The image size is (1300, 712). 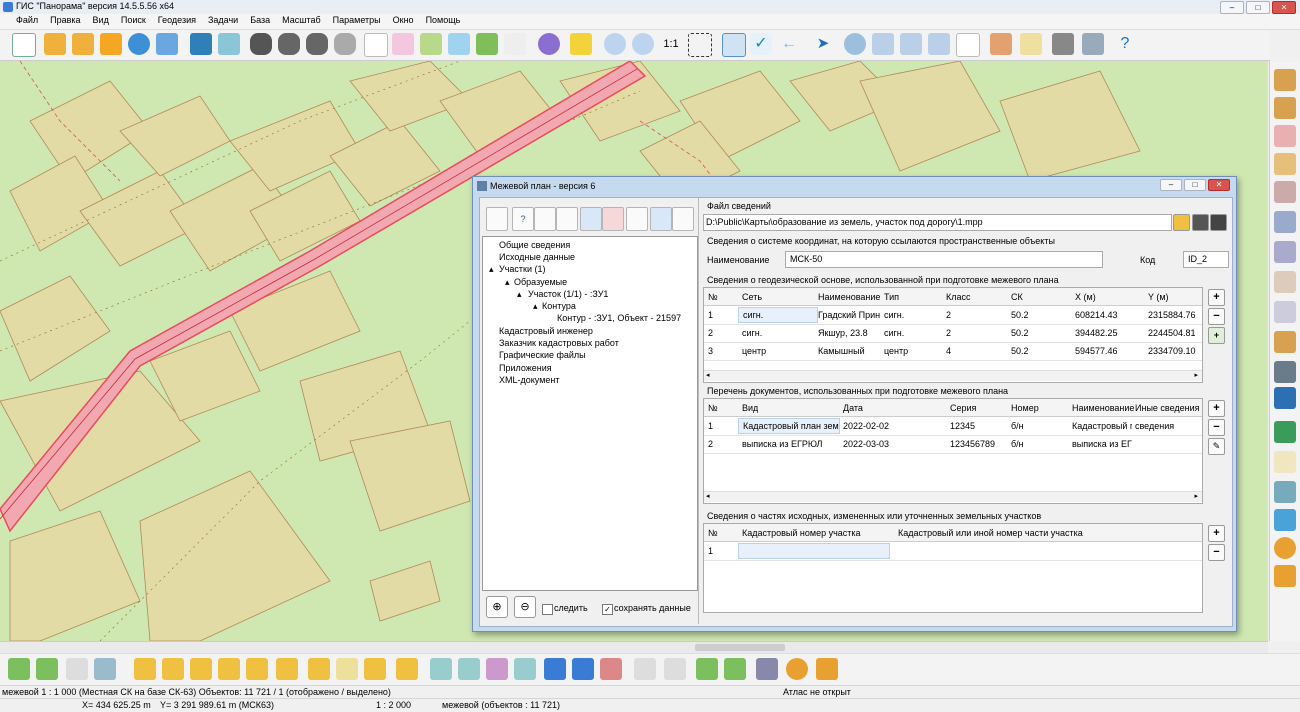 What do you see at coordinates (567, 219) in the screenshot?
I see `edit-document-icon` at bounding box center [567, 219].